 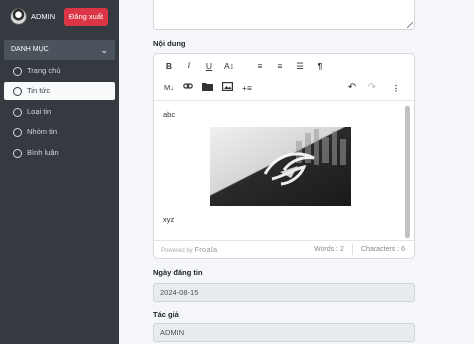 I want to click on sidebar-item-news-group: Nhóm tin, so click(x=59, y=132).